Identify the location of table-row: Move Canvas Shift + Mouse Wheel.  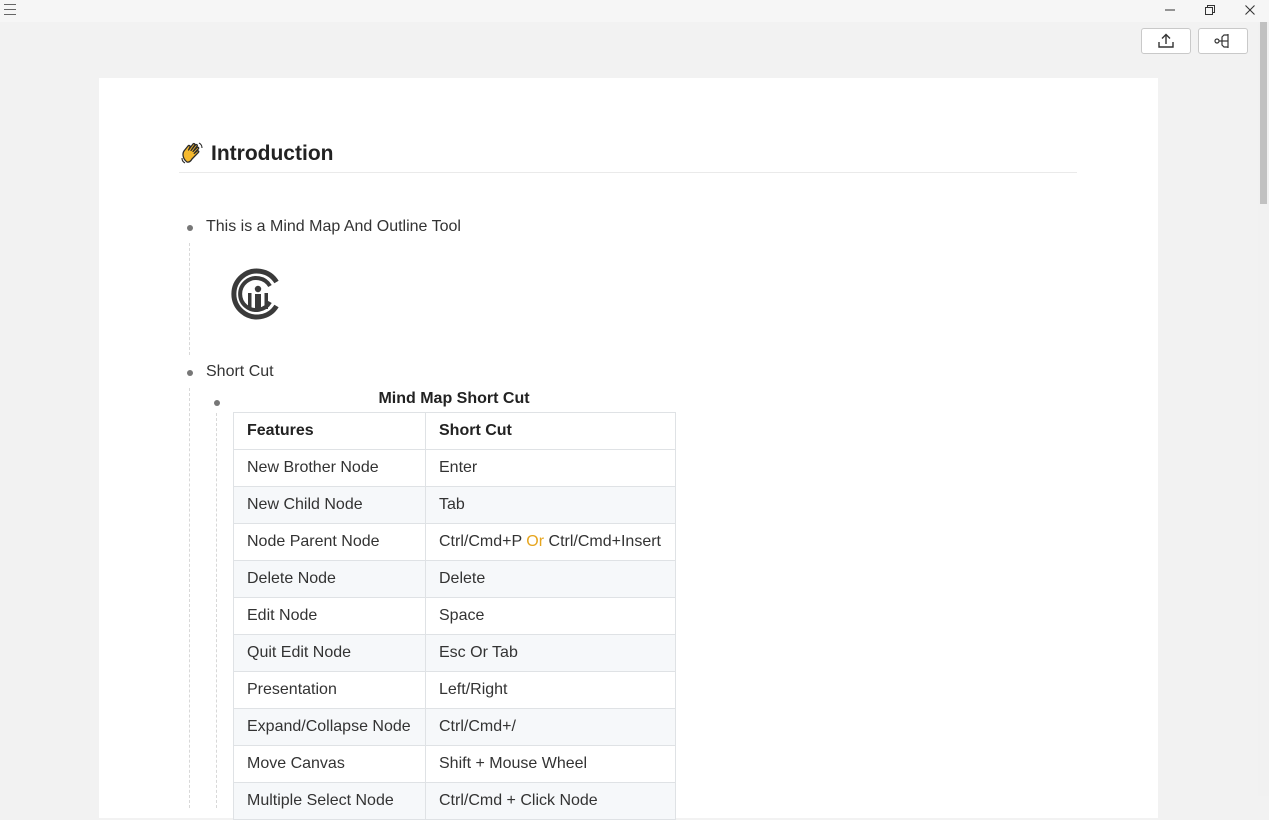
(454, 764).